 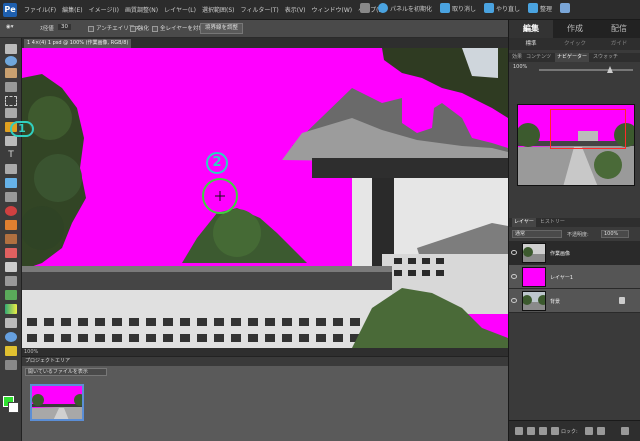 I want to click on tool-options-bar: ◉▾ ｽ径値 30 アンチエイリアス 強化 全レイヤーを対象 境界線を調整, so click(x=254, y=29).